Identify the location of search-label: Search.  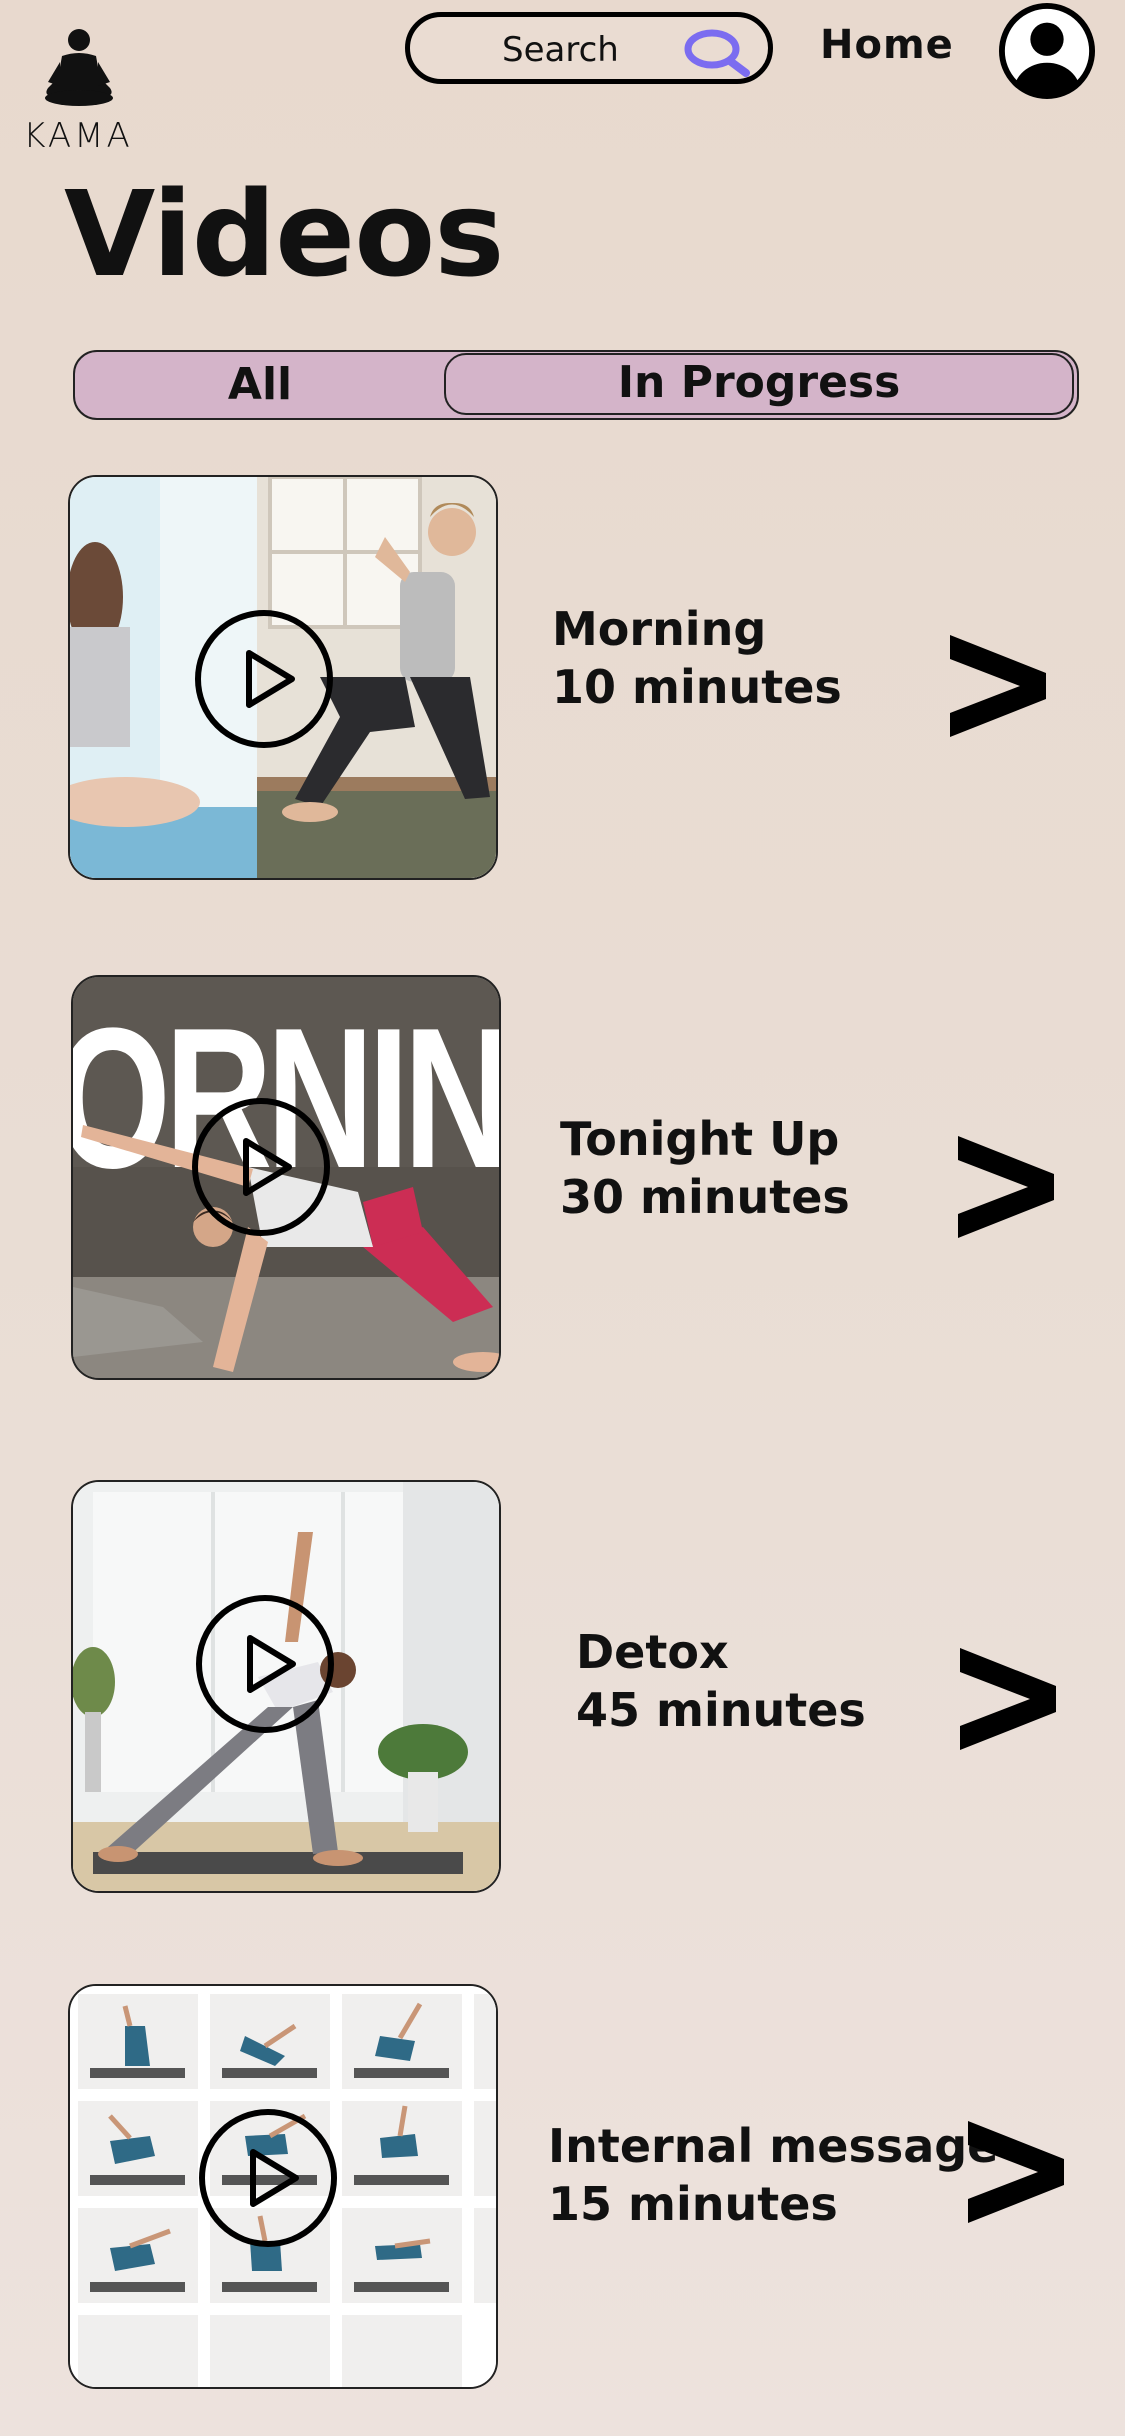
(560, 50).